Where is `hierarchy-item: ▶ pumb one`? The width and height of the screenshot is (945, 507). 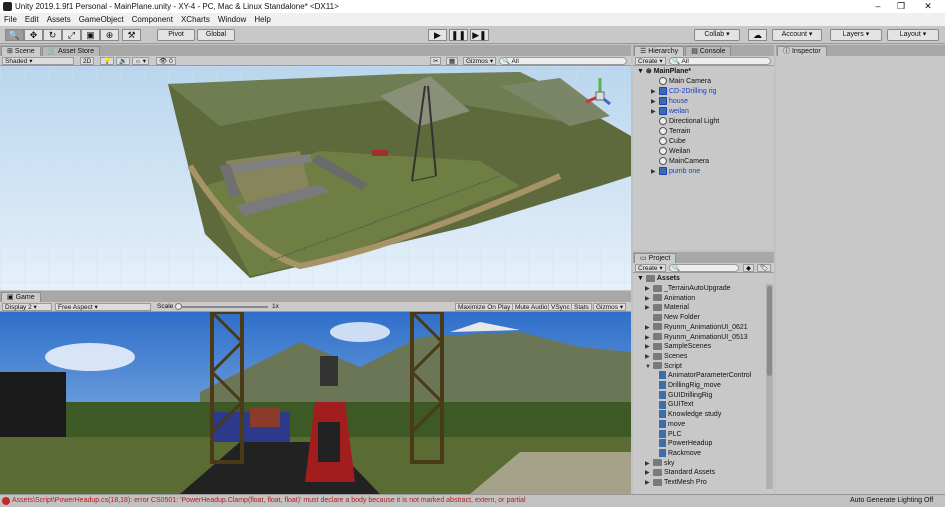 hierarchy-item: ▶ pumb one is located at coordinates (675, 172).